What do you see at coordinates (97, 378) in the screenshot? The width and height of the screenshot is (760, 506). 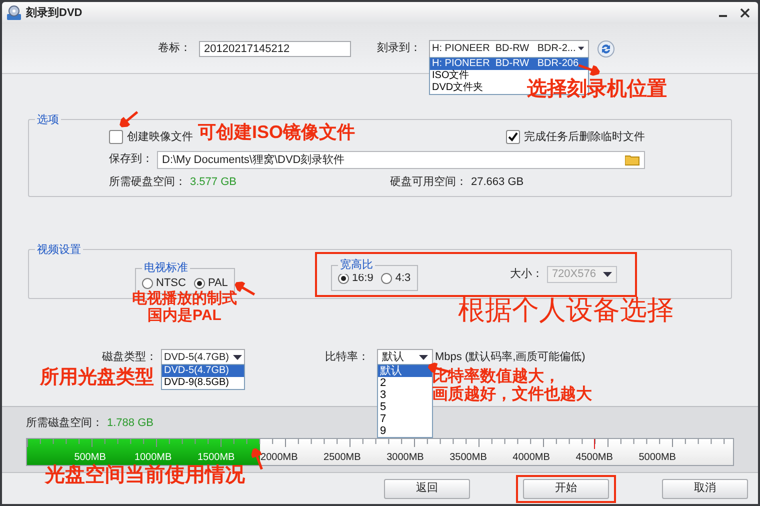 I see `annotation-text: 所用光盘类型` at bounding box center [97, 378].